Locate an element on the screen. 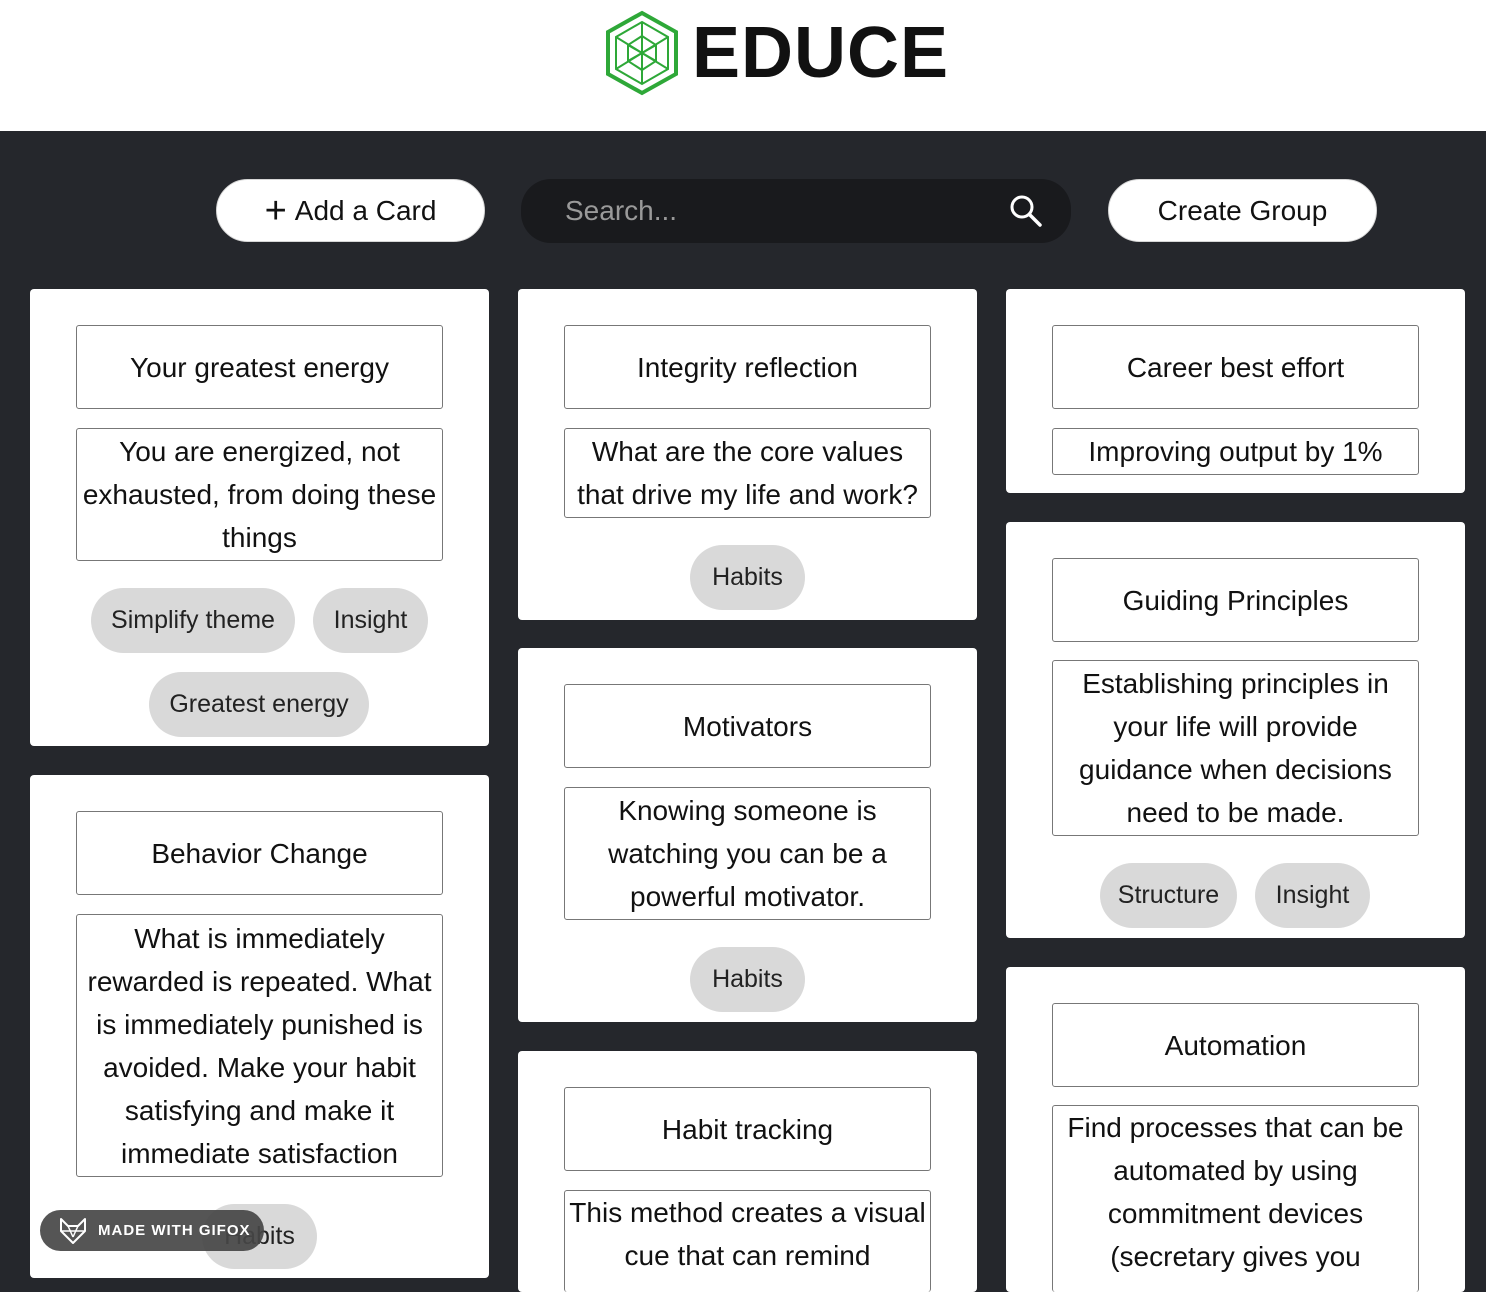  search-bar is located at coordinates (796, 211).